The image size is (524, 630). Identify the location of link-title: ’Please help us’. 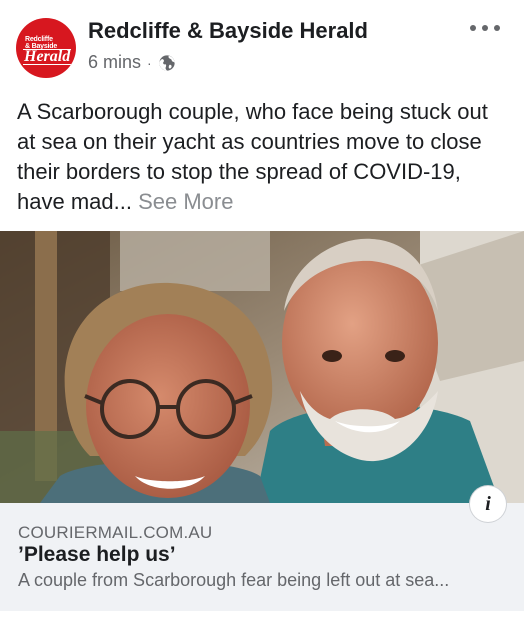
(97, 554).